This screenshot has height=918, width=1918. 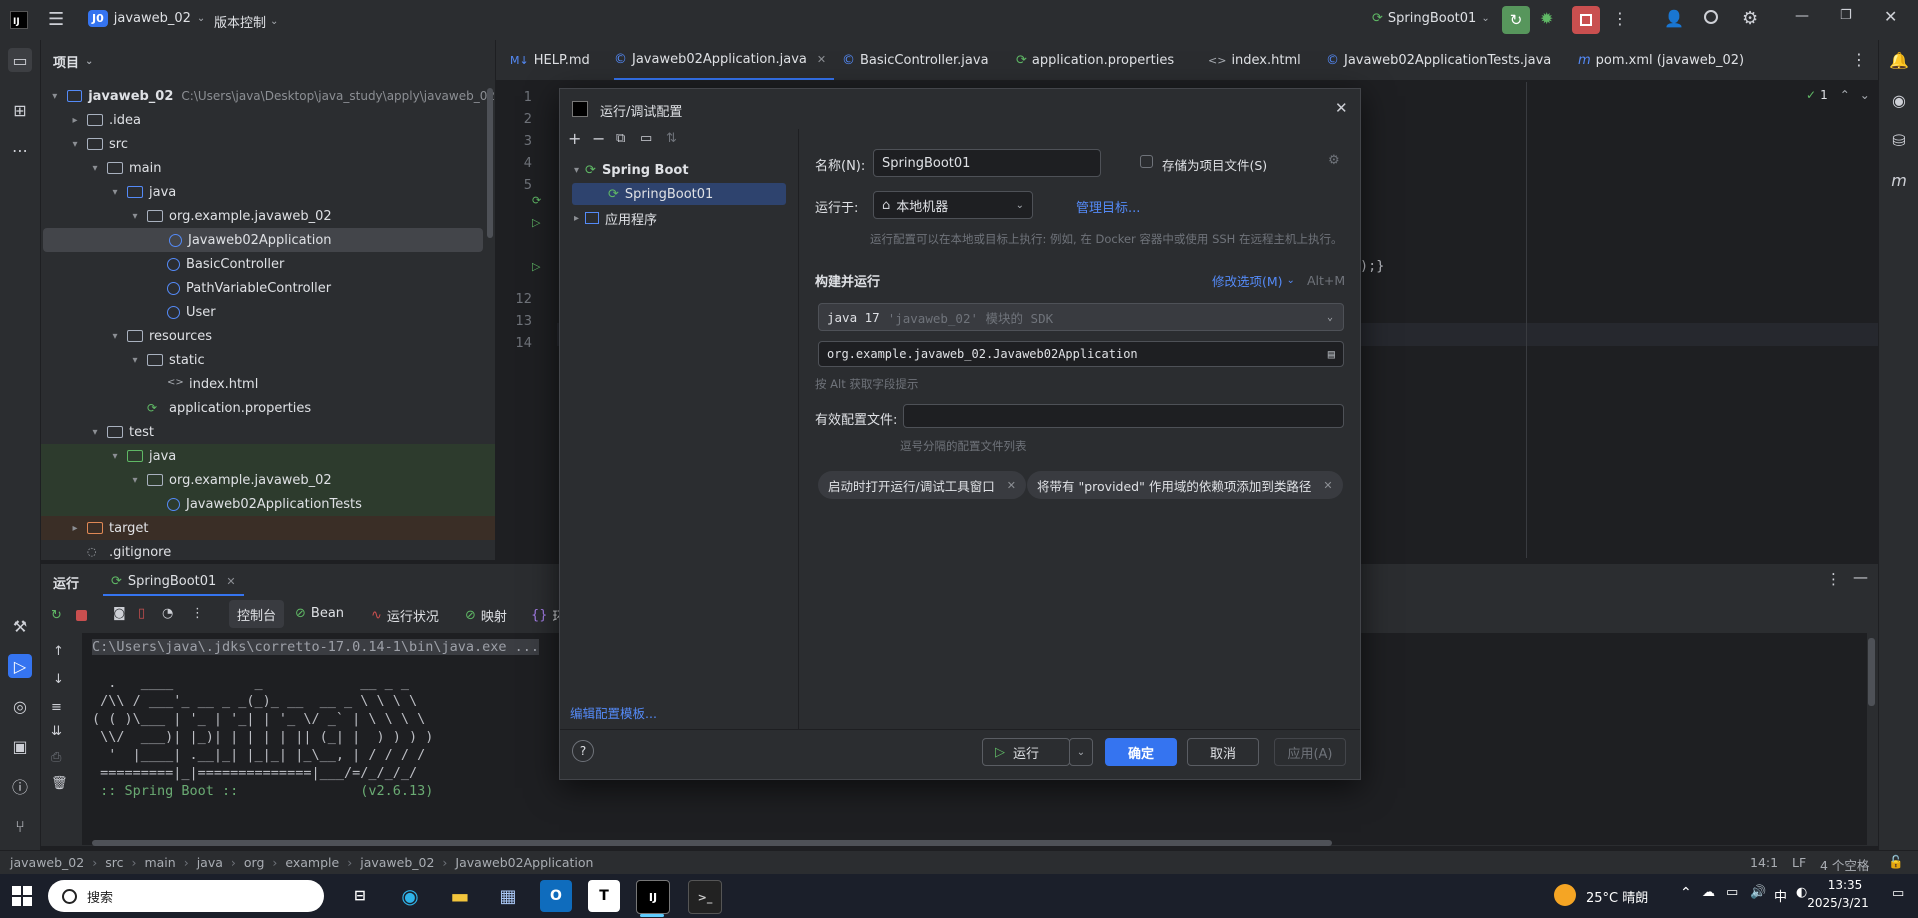 I want to click on debug-button: ✹, so click(x=1546, y=18).